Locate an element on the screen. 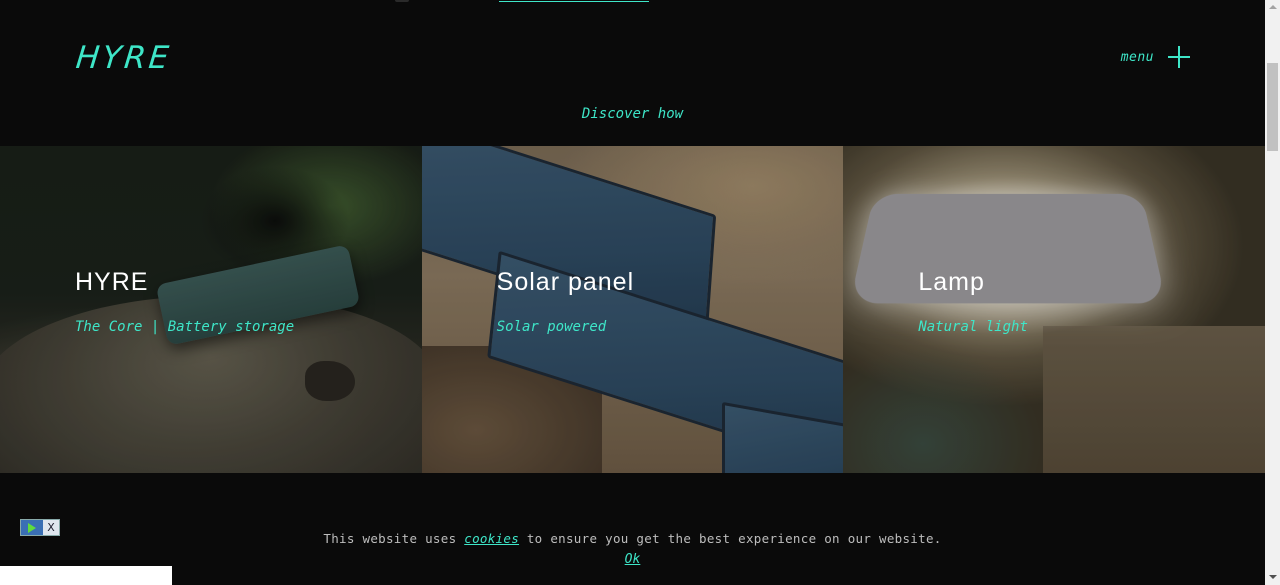 The height and width of the screenshot is (585, 1280). card-title: Solar panel is located at coordinates (565, 282).